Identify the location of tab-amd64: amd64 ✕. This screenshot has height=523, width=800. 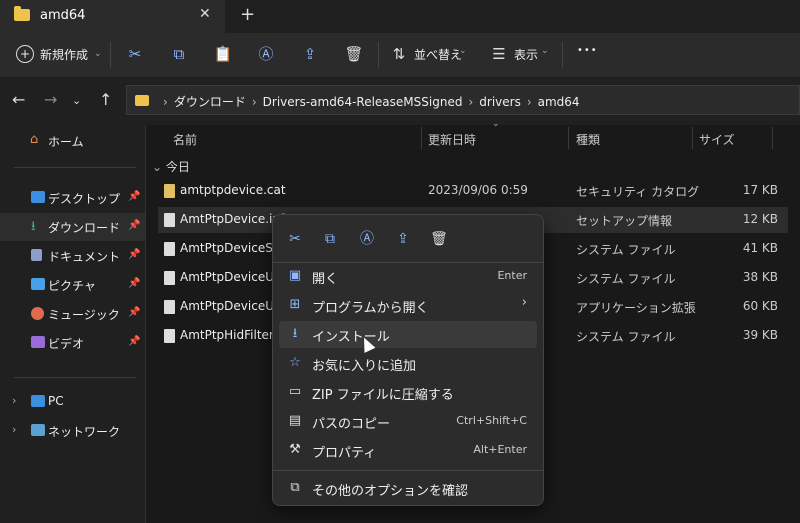
(112, 16).